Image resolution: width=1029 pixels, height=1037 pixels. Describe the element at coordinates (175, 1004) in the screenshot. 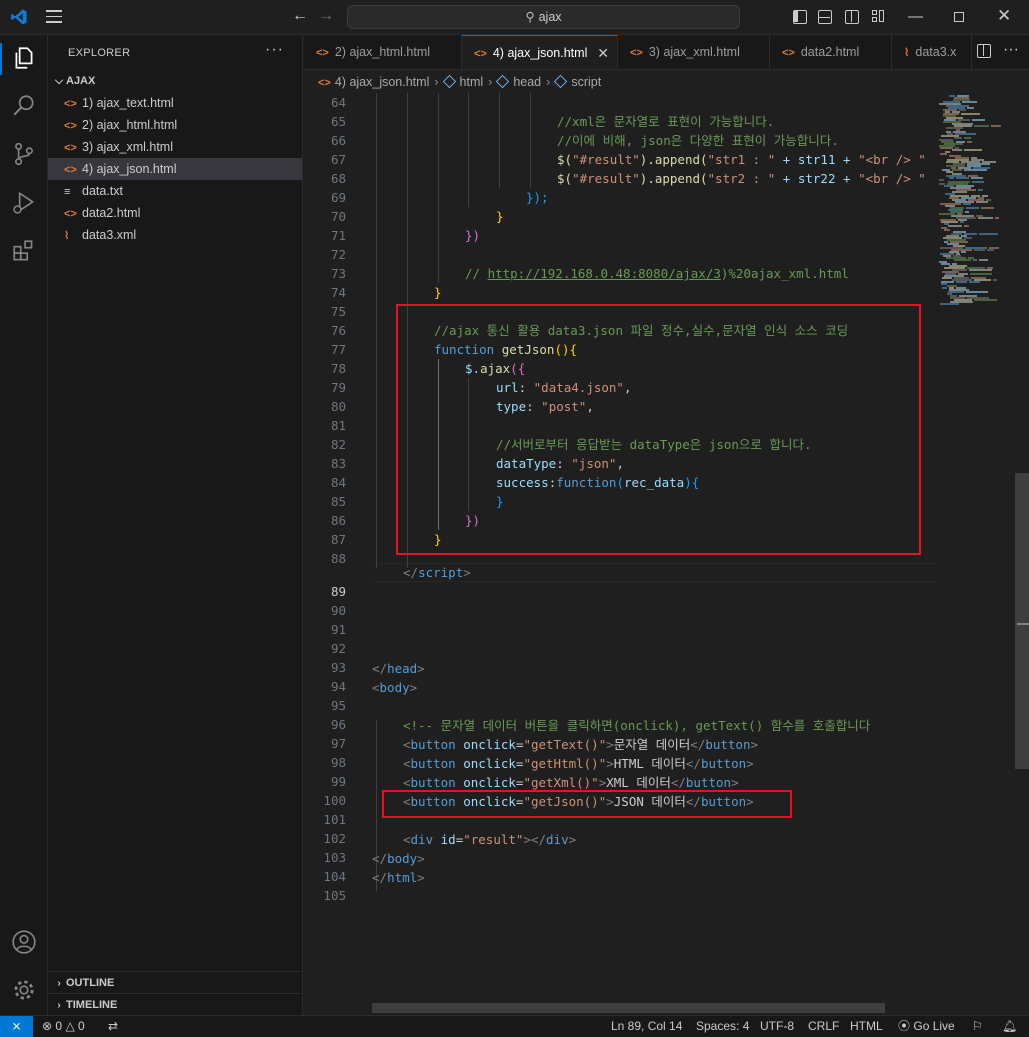

I see `timeline-section: › TIMELINE` at that location.